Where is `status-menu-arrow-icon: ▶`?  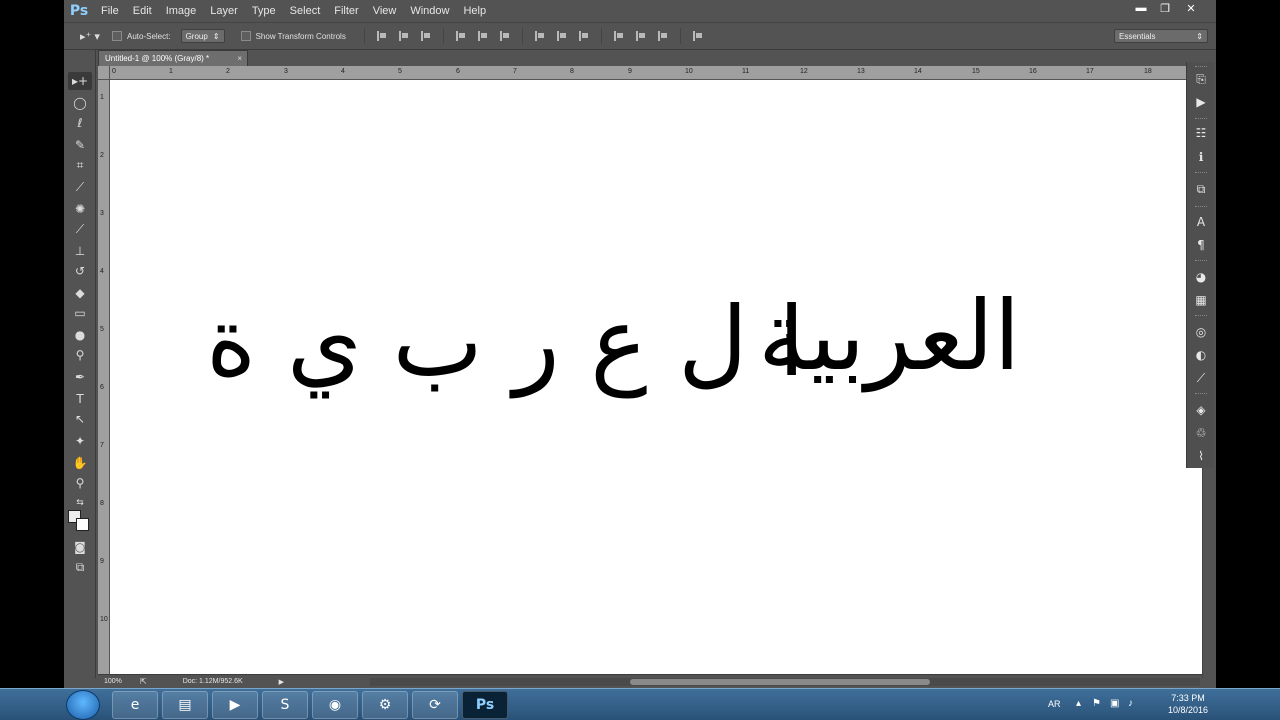
status-menu-arrow-icon: ▶ is located at coordinates (281, 682).